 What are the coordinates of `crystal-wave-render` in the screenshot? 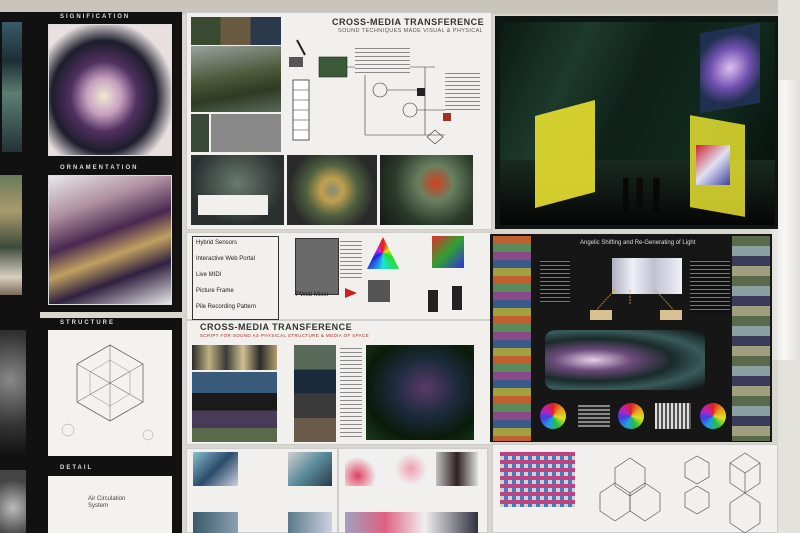 It's located at (625, 360).